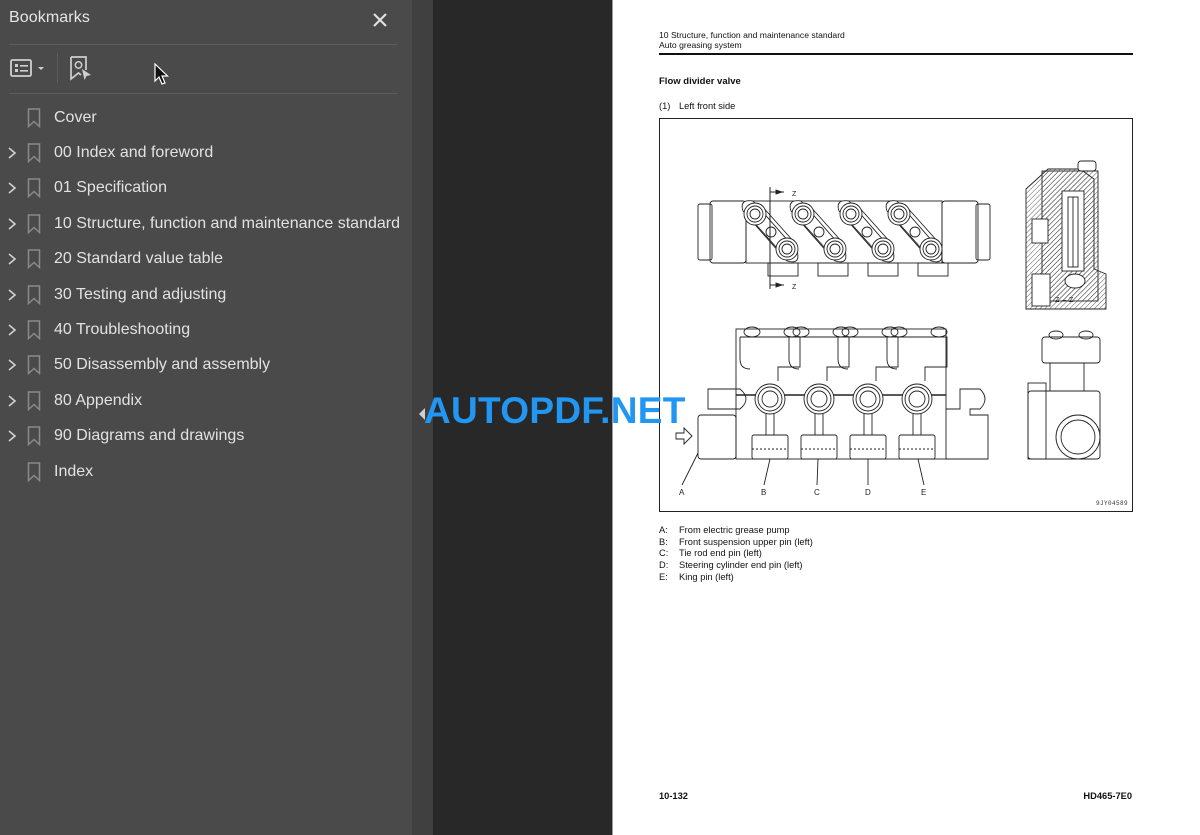  Describe the element at coordinates (817, 492) in the screenshot. I see `callout-label: C` at that location.